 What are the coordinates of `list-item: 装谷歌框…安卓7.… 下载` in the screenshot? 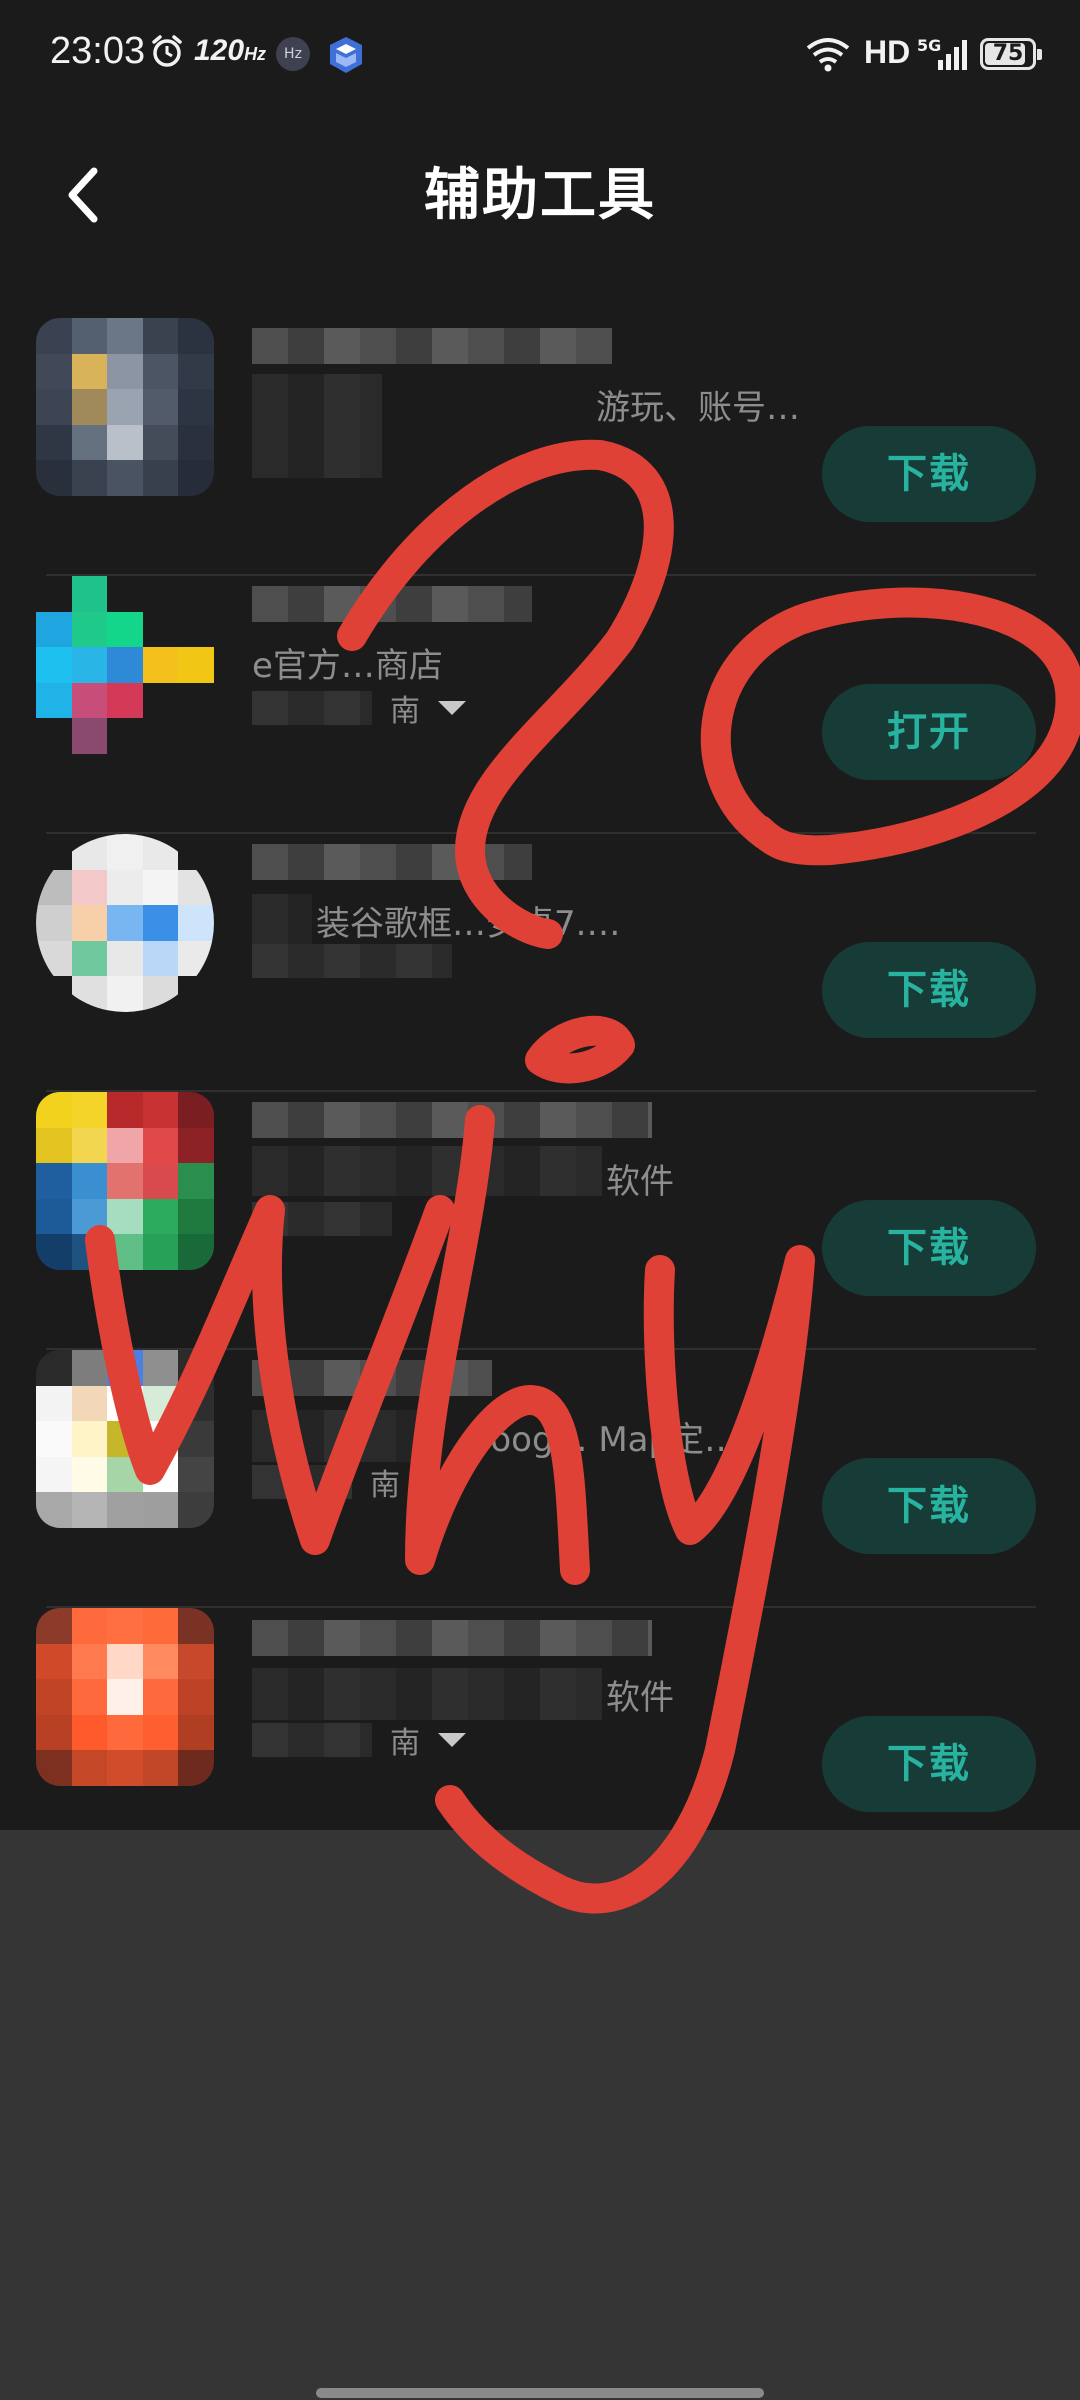 It's located at (536, 963).